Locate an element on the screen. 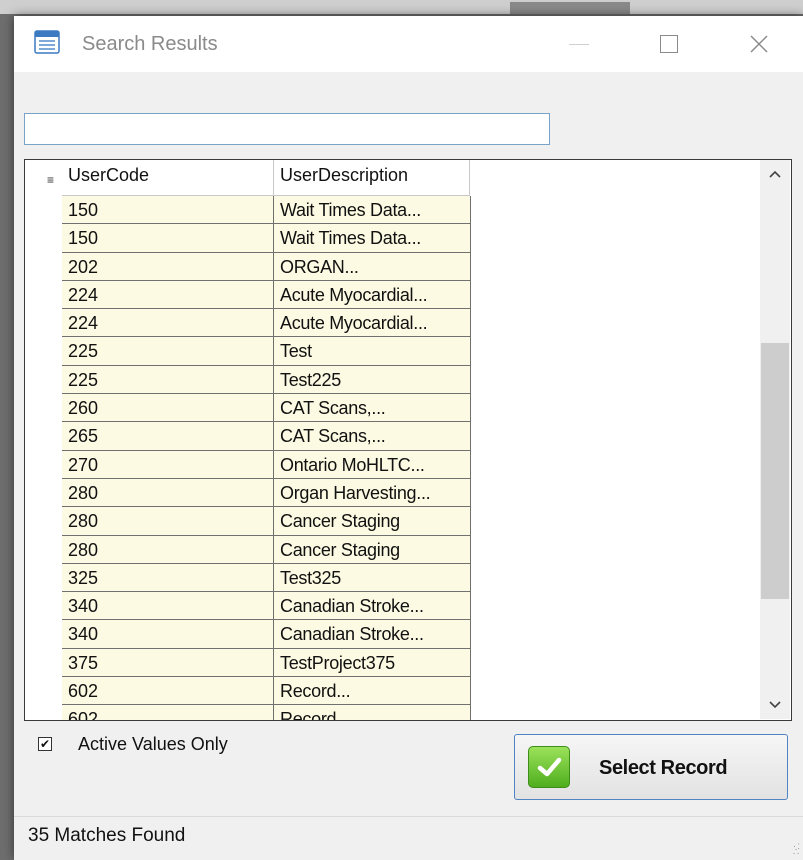 The image size is (803, 860). resize-grip-icon: ·: ∴ is located at coordinates (797, 850).